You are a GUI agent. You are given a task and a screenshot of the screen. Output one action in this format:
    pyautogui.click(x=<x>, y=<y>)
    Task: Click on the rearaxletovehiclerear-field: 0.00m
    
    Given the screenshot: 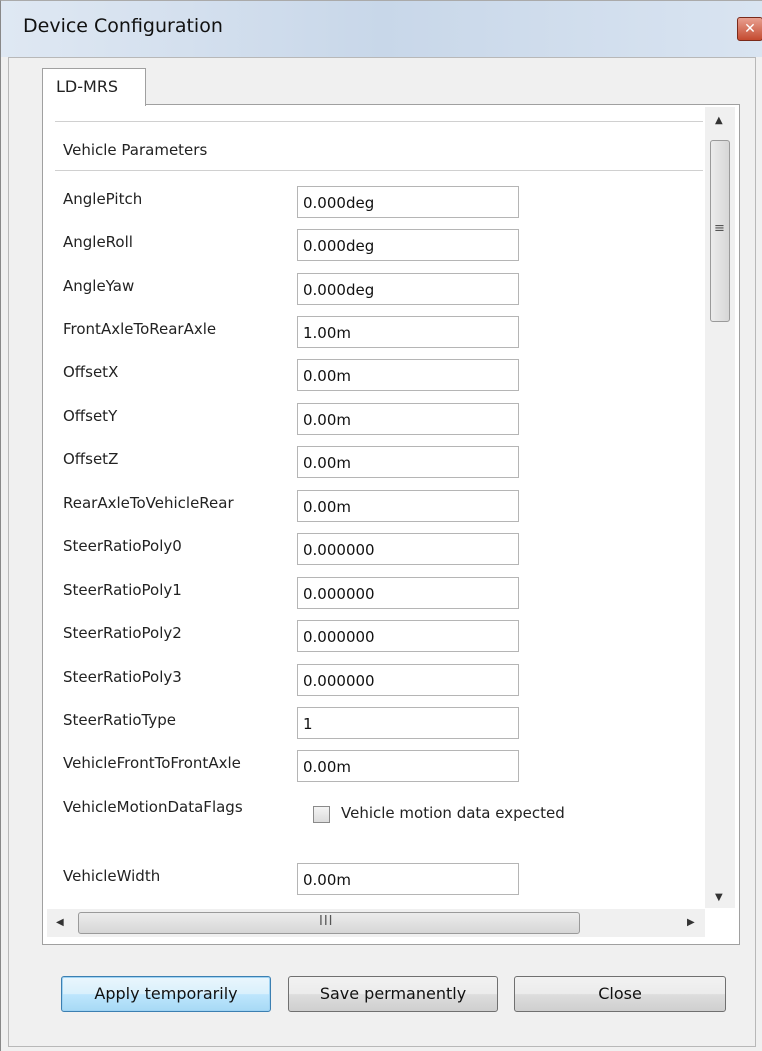 What is the action you would take?
    pyautogui.click(x=408, y=506)
    